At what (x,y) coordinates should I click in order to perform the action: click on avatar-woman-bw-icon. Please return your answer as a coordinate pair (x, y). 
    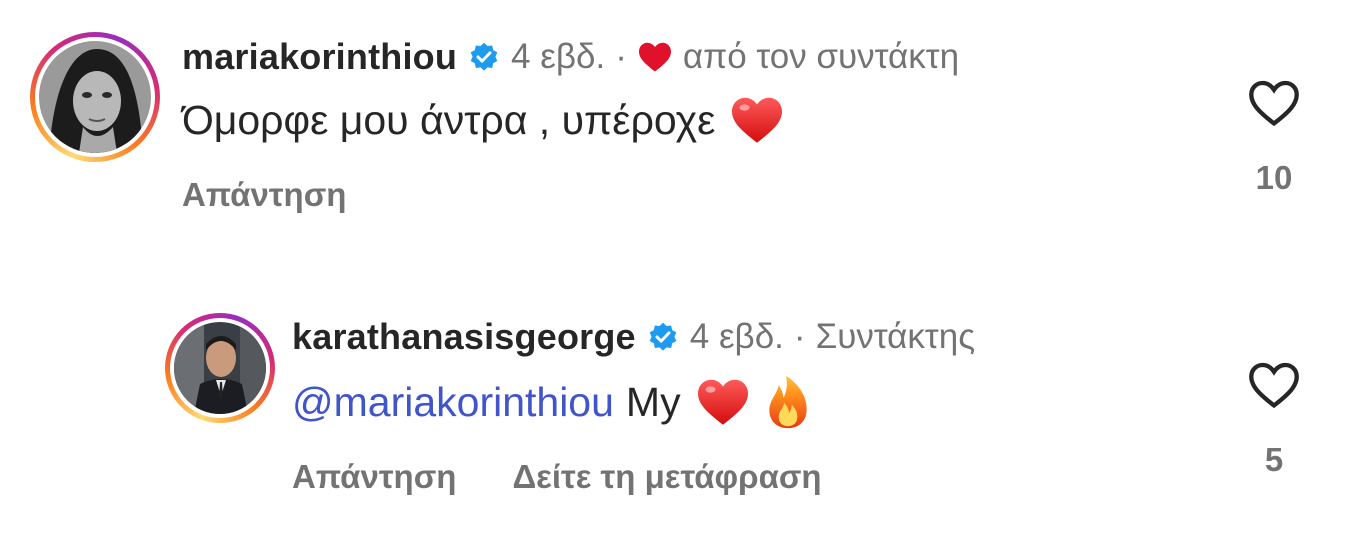
    Looking at the image, I should click on (95, 97).